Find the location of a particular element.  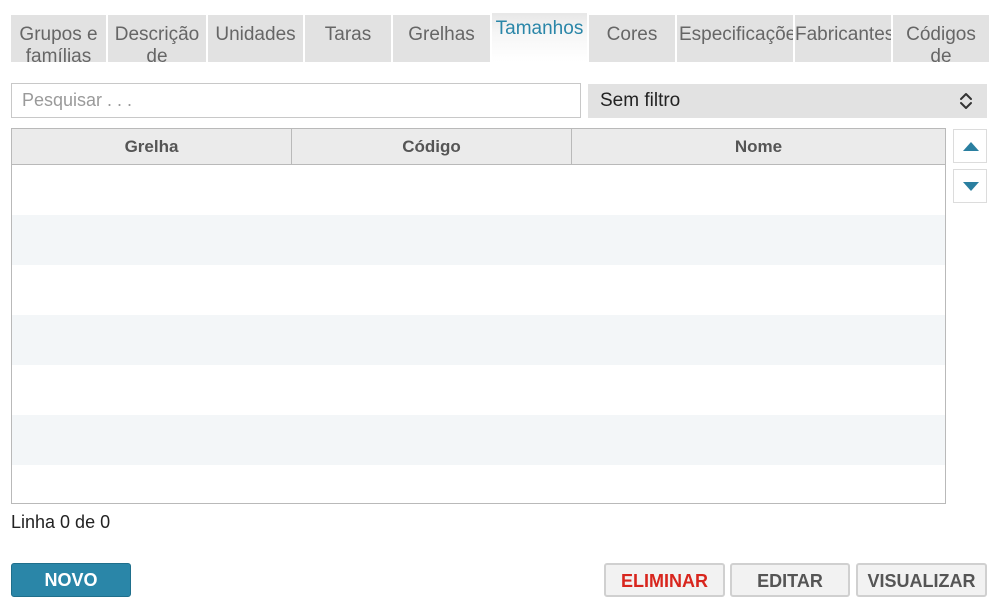

search-input is located at coordinates (296, 100).